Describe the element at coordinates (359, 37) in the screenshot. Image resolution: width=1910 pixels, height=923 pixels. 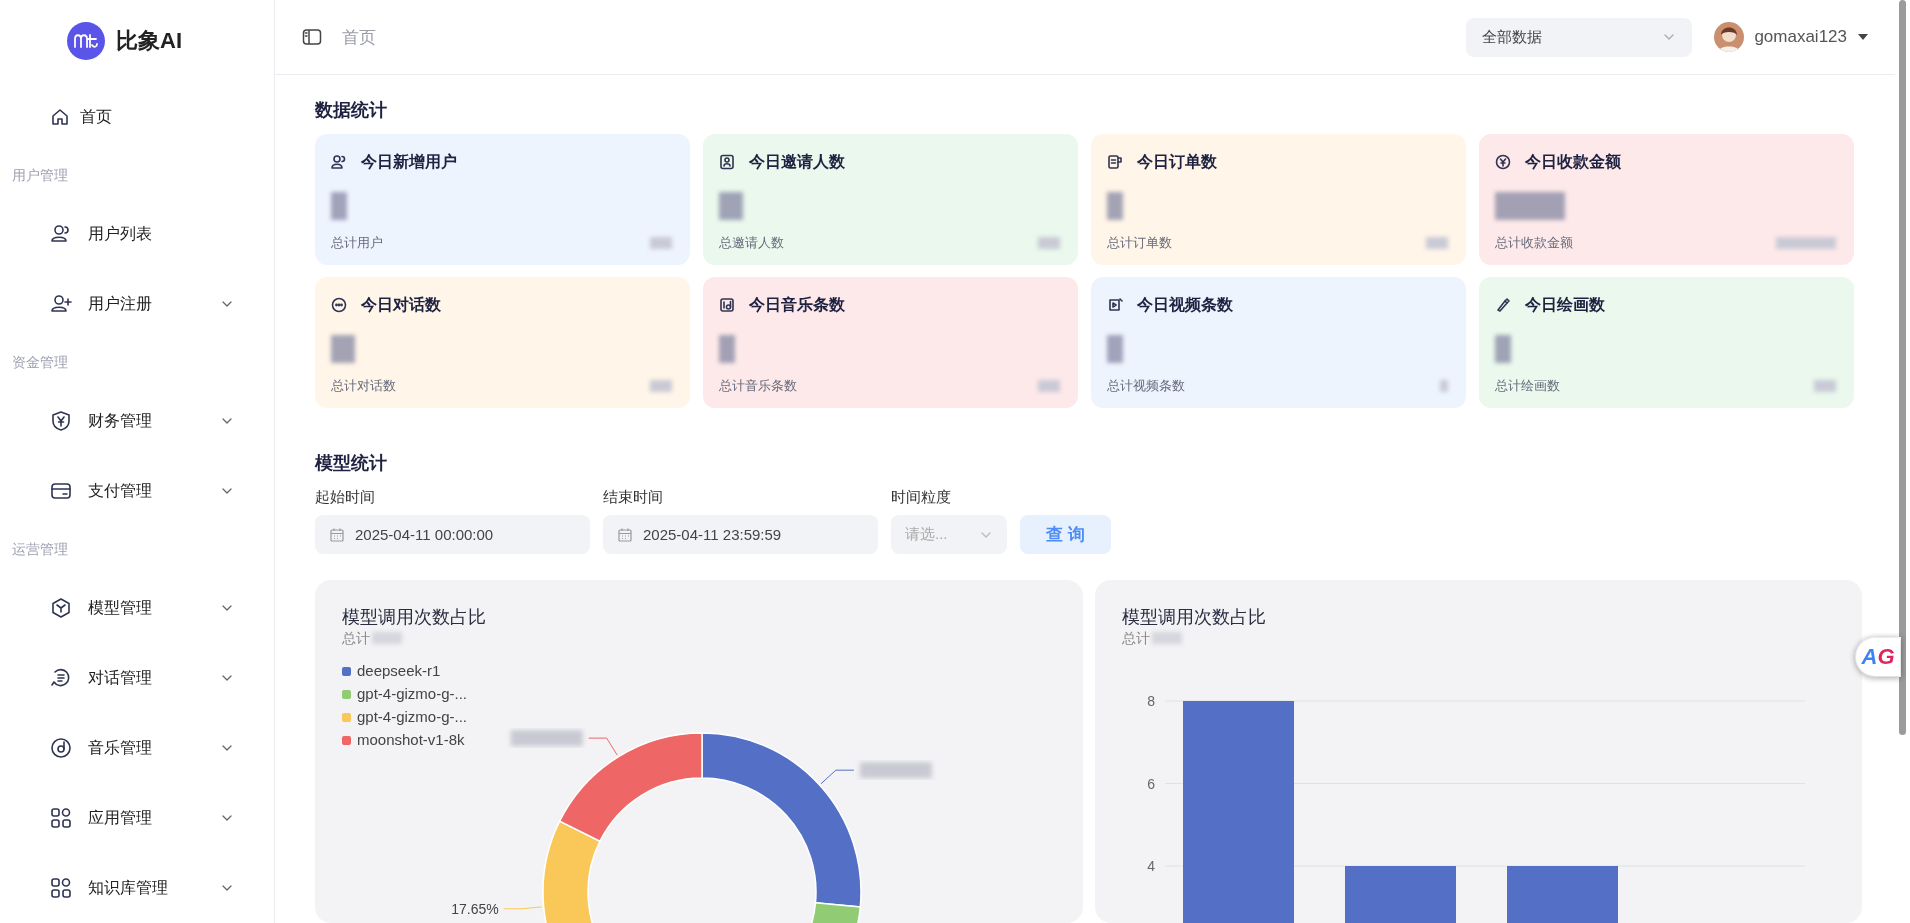
I see `breadcrumb-item: 首页` at that location.